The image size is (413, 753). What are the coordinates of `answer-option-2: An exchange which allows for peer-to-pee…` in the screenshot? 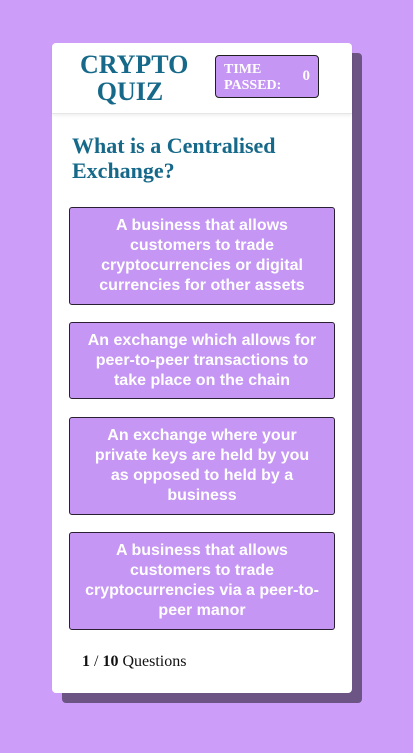 It's located at (202, 360).